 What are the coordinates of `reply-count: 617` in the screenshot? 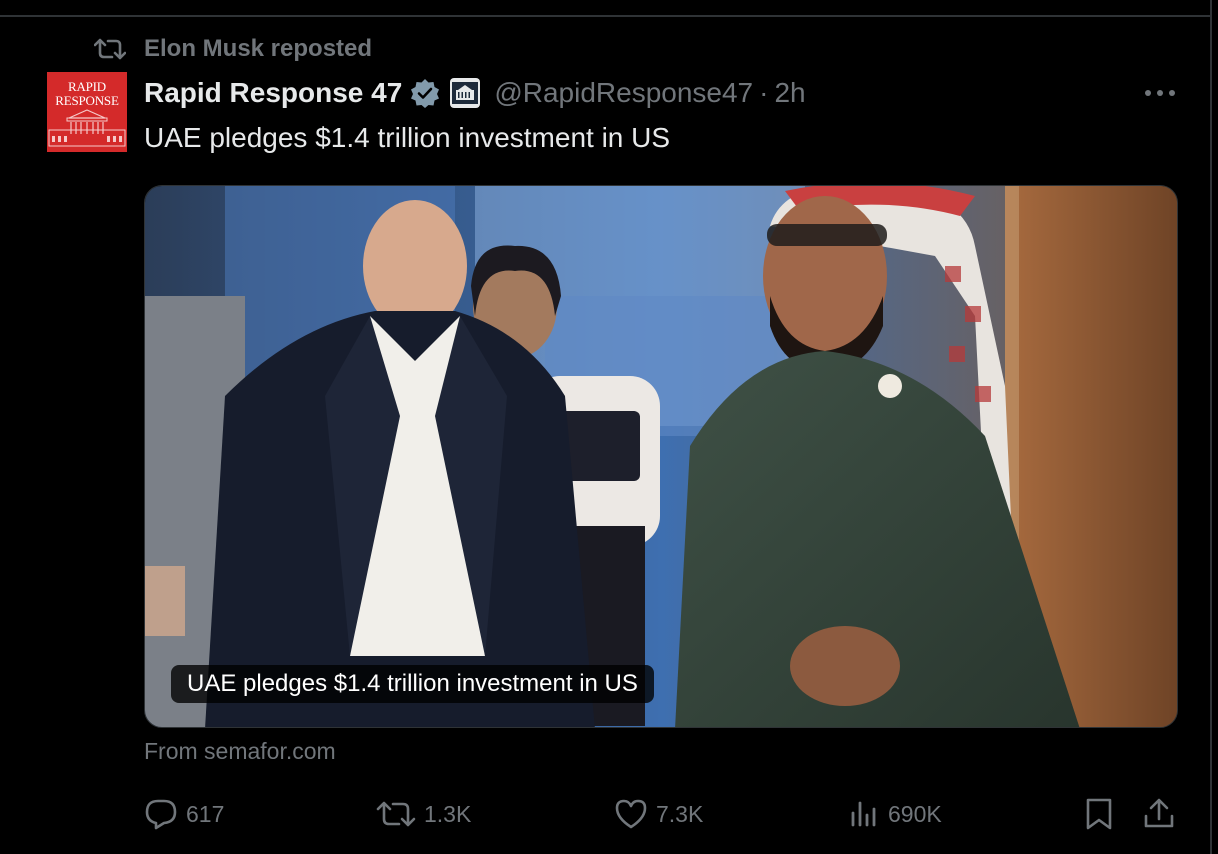 It's located at (205, 813).